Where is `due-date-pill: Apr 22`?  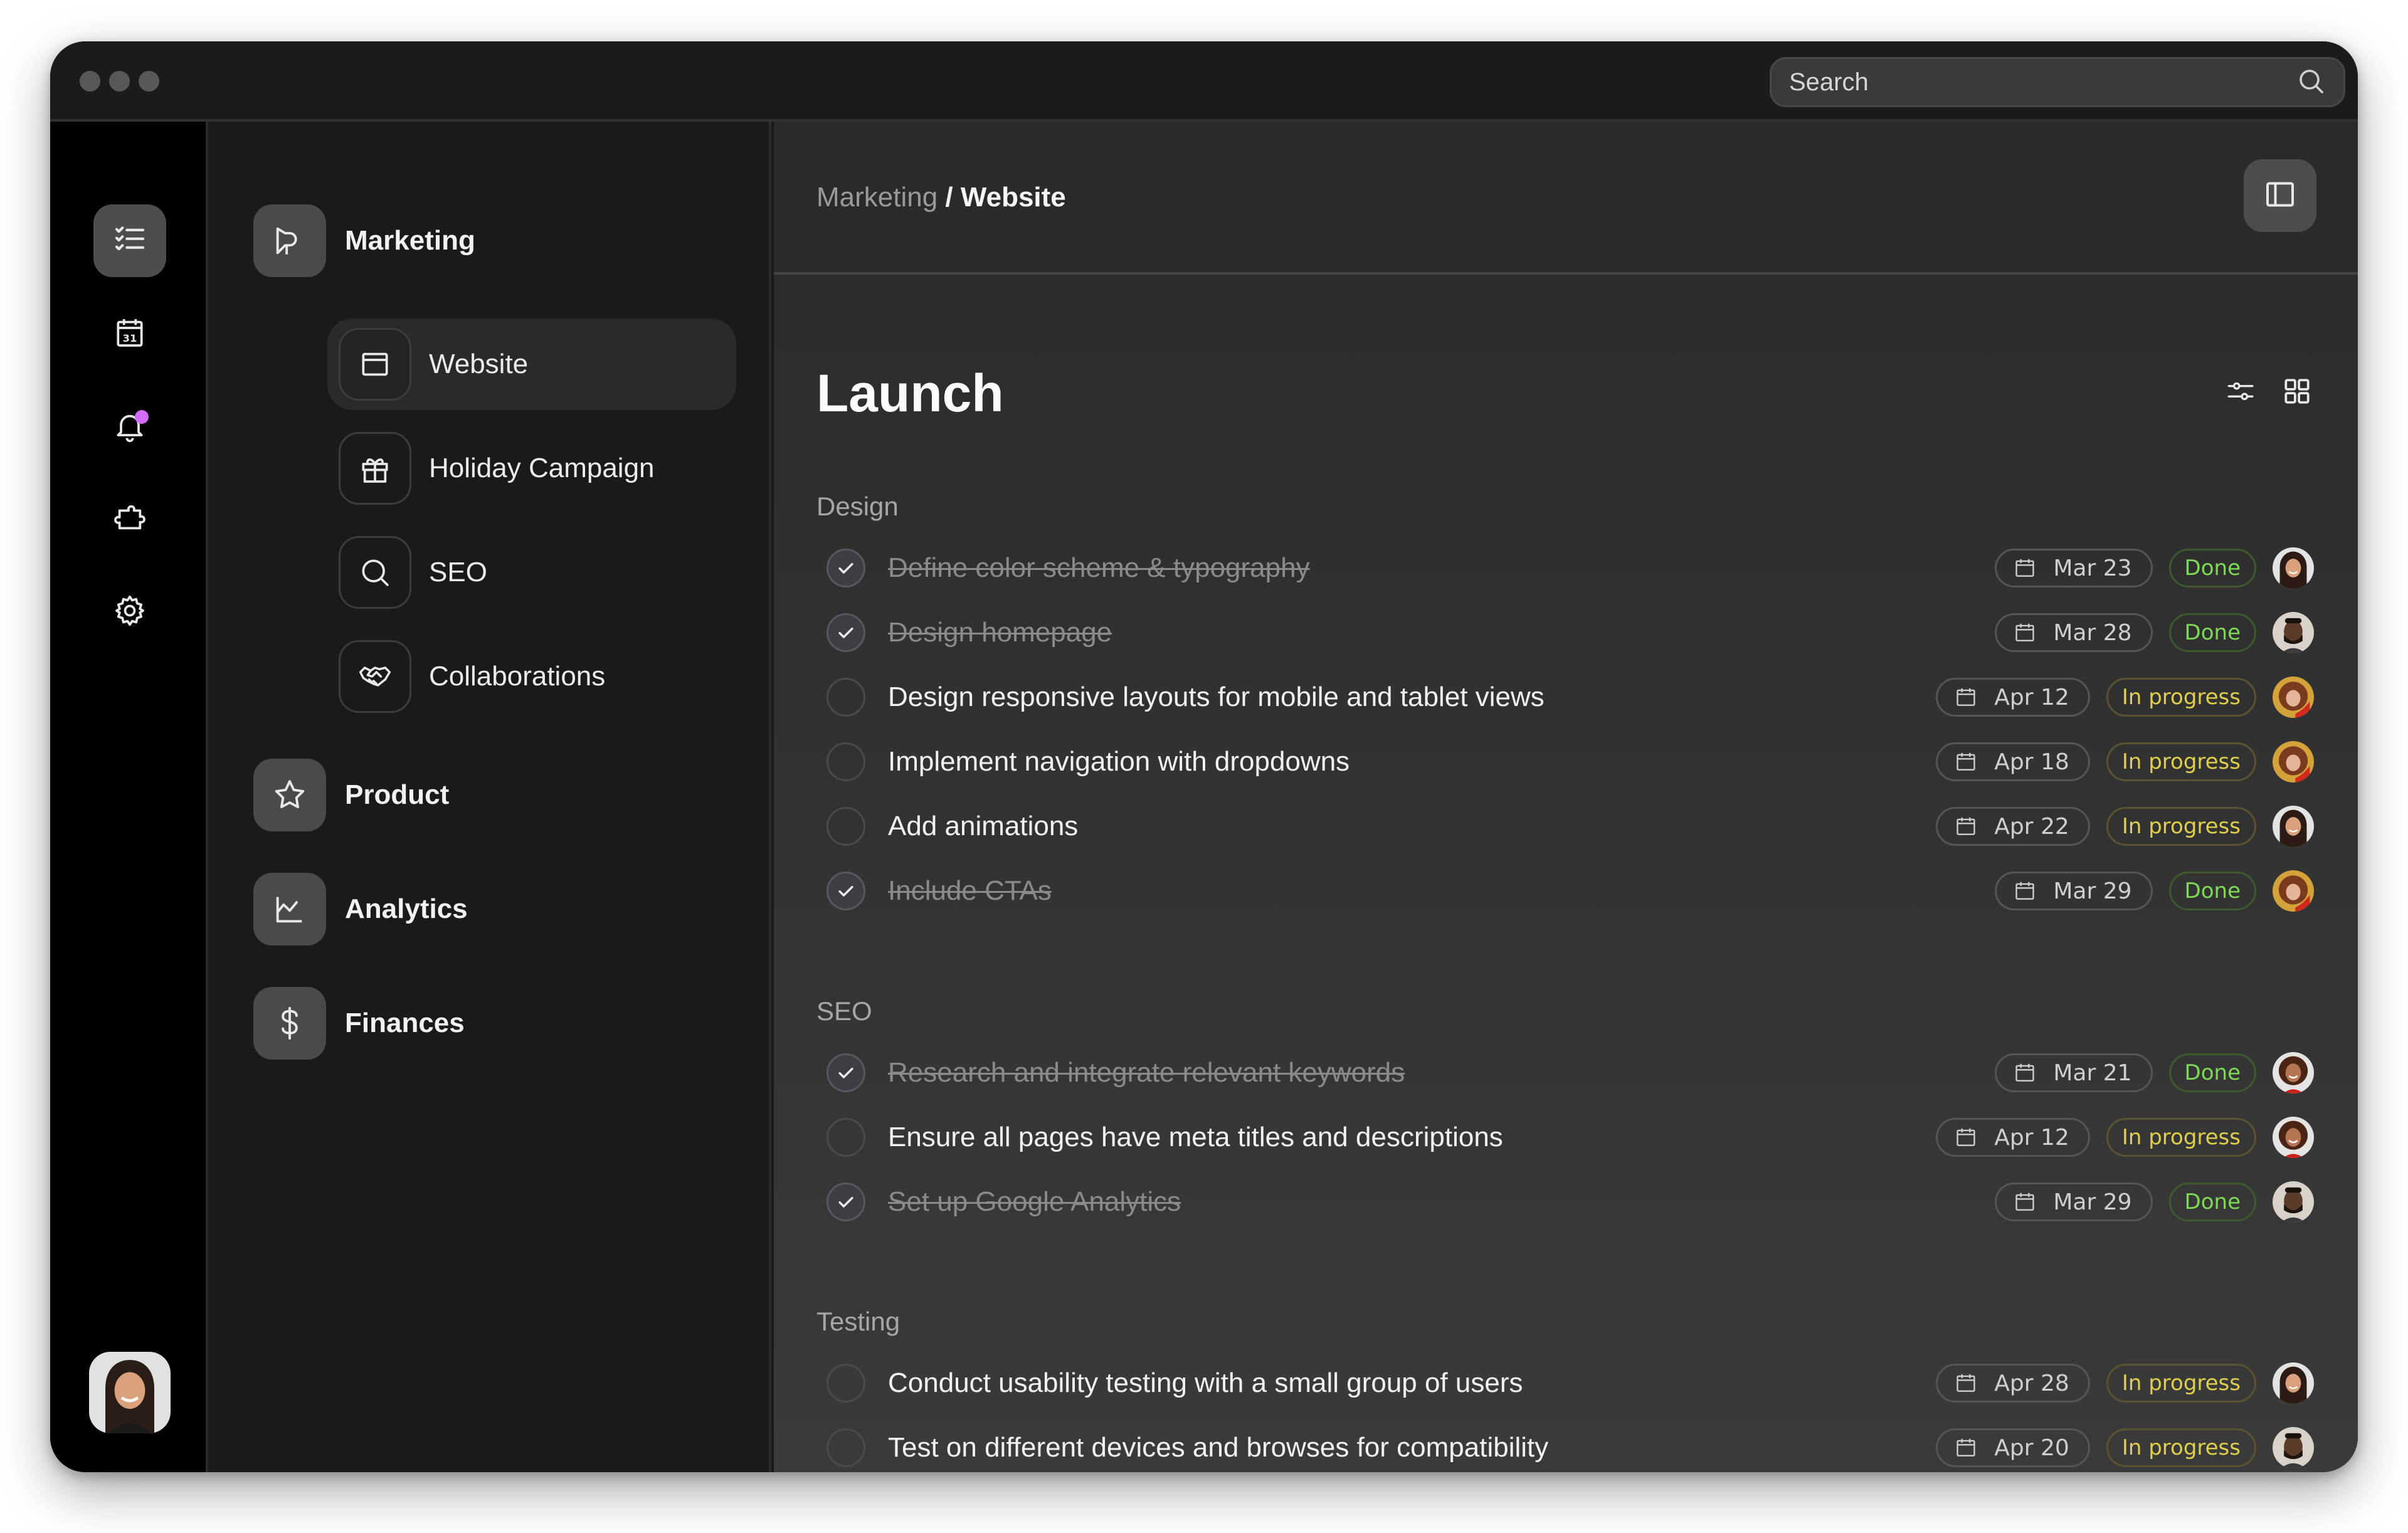
due-date-pill: Apr 22 is located at coordinates (2013, 826).